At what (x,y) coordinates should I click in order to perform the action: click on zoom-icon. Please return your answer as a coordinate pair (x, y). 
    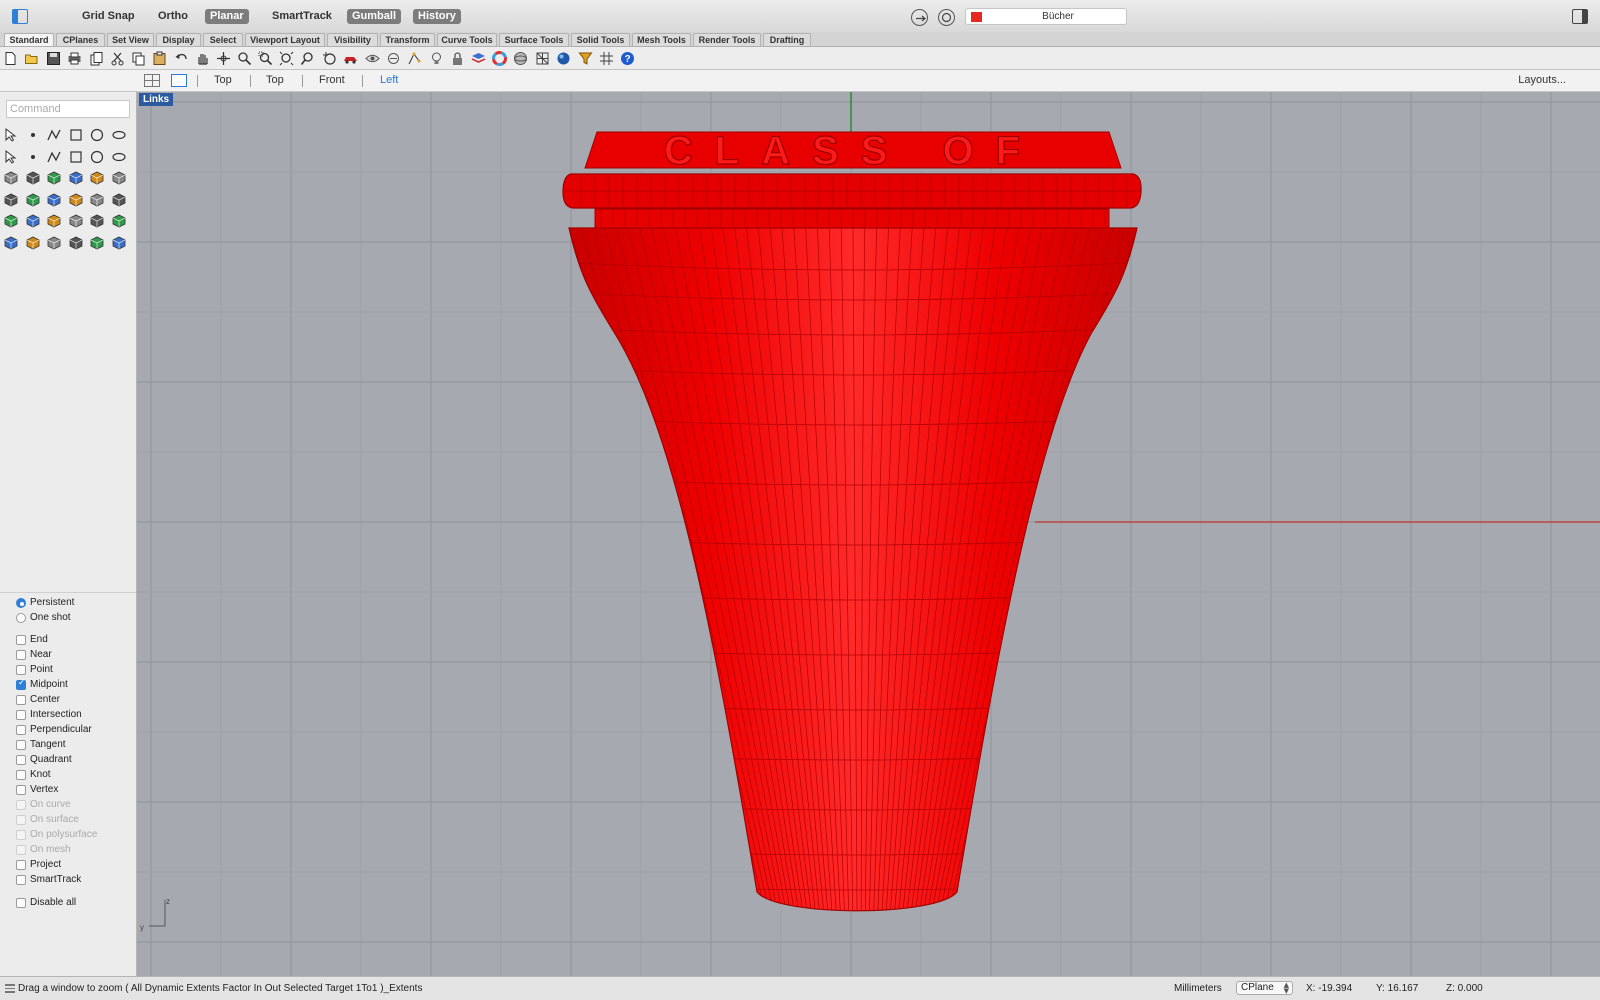
    Looking at the image, I should click on (244, 58).